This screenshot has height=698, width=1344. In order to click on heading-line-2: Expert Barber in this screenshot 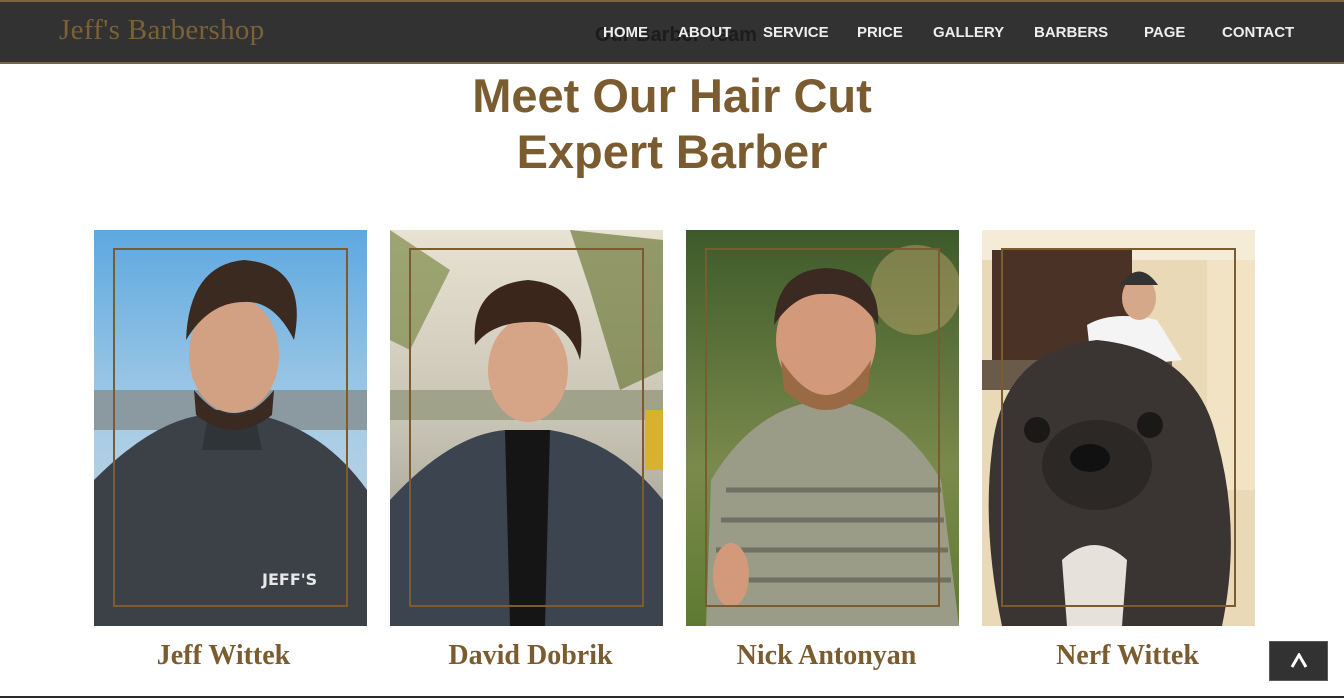, I will do `click(672, 151)`.